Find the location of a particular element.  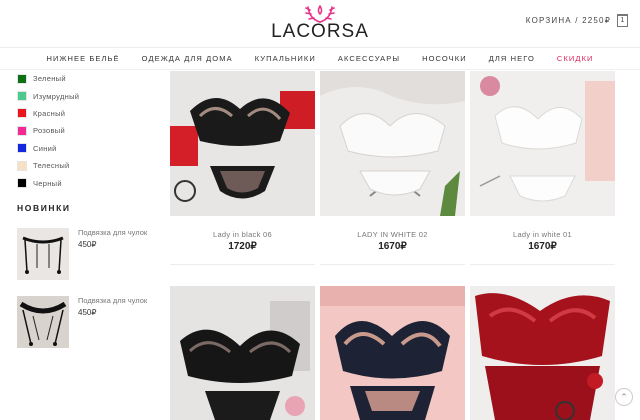

product-price: 1720₽ is located at coordinates (242, 246).